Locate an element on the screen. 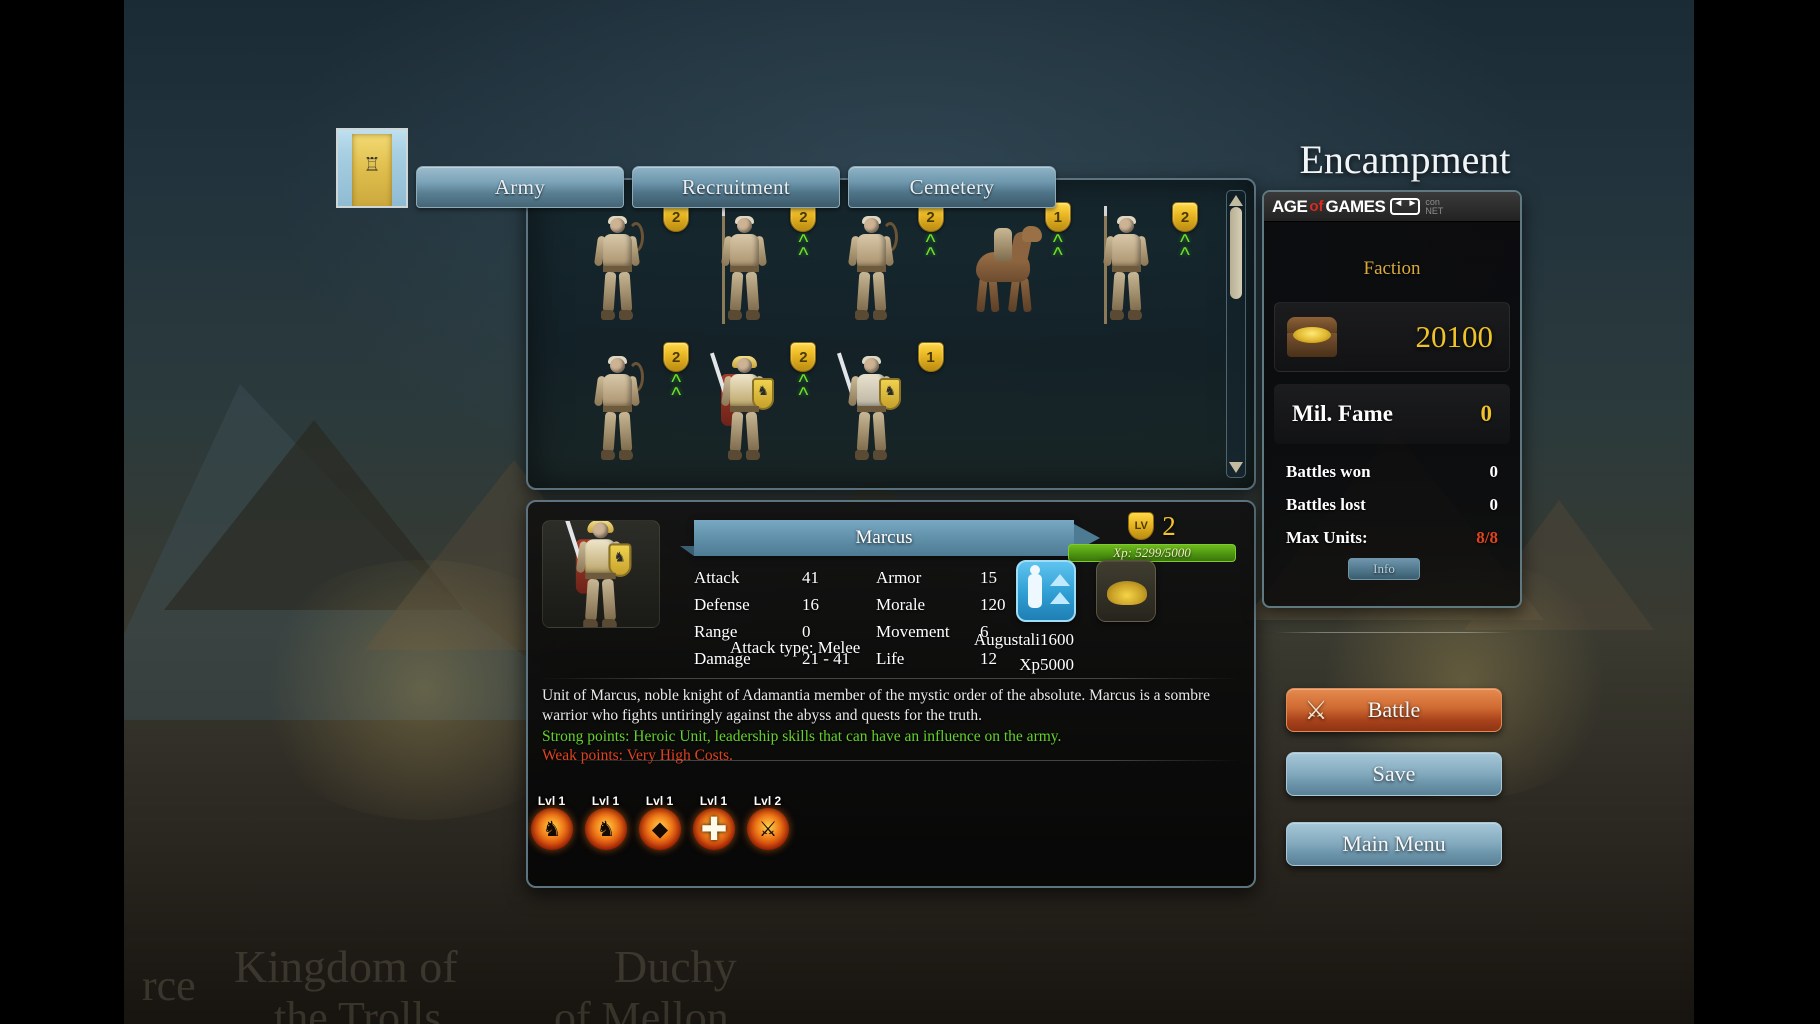 The image size is (1820, 1024). gold-amount: 20100 is located at coordinates (1454, 336).